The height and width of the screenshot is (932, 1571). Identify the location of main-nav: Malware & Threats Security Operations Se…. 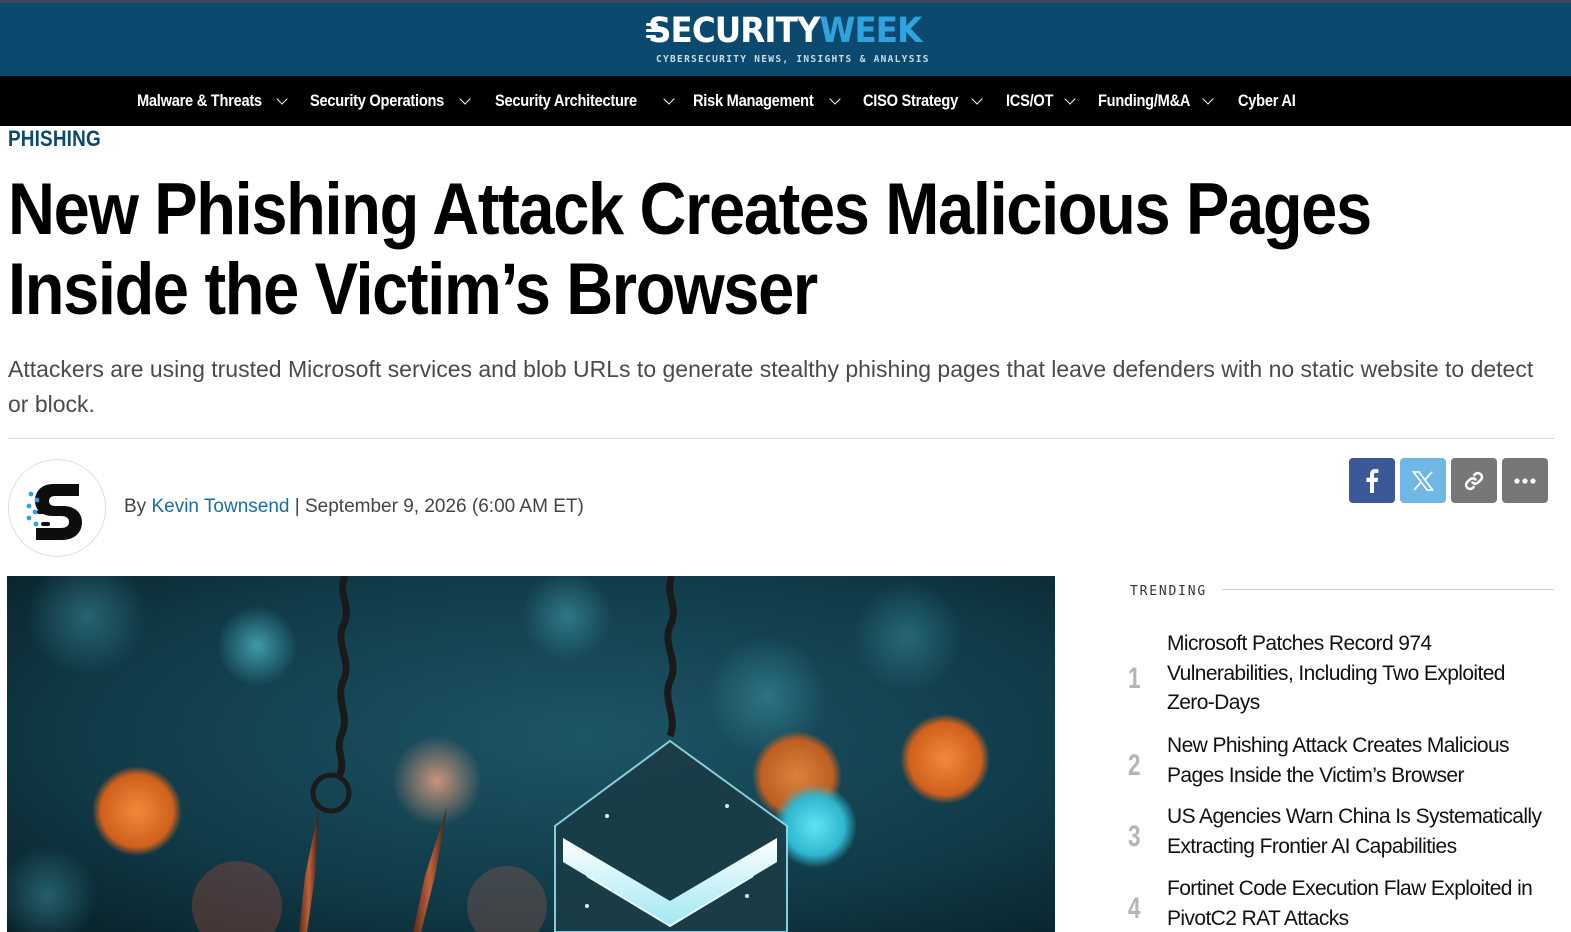
(785, 101).